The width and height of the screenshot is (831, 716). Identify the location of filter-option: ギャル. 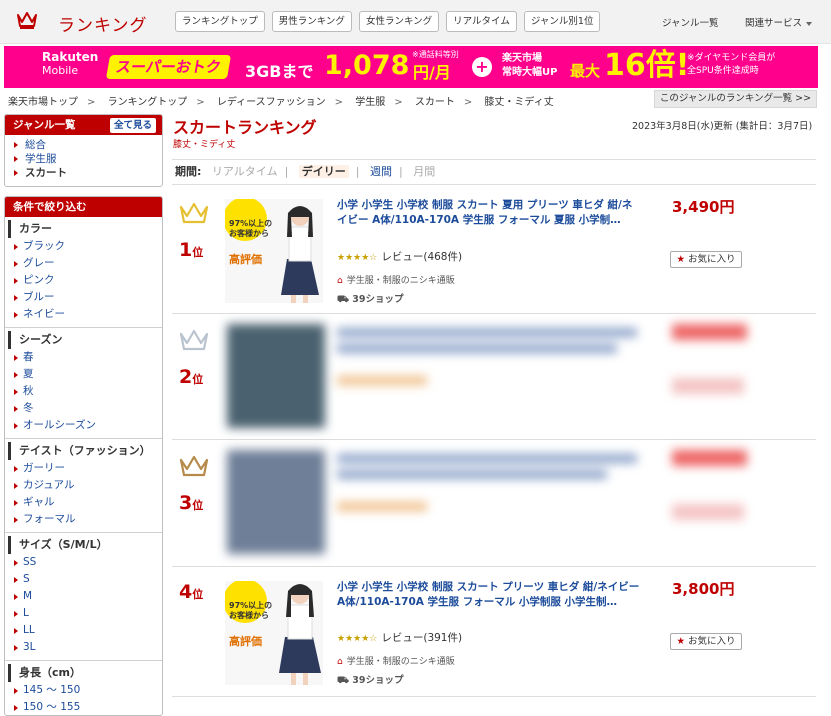
(83, 502).